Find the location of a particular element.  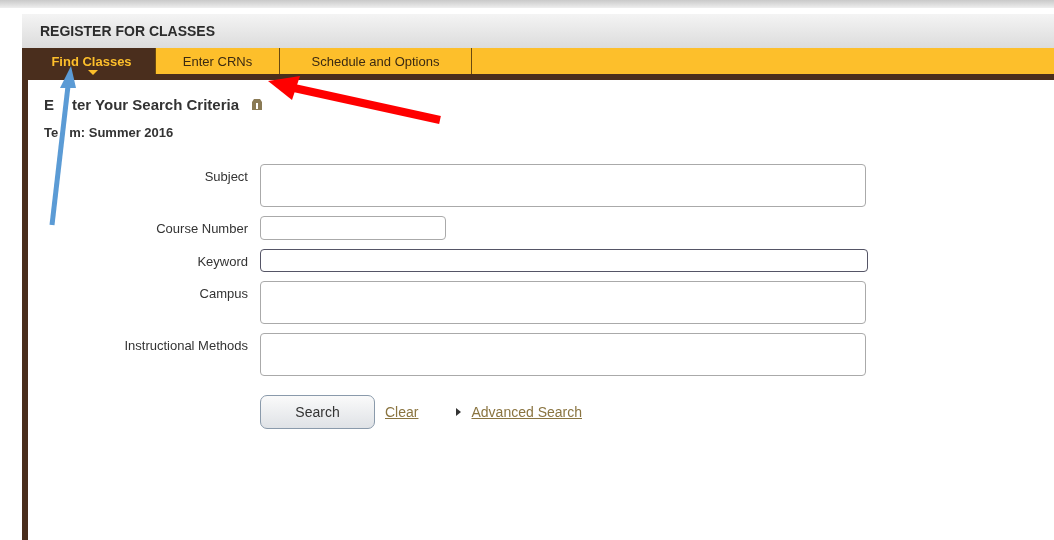

section-heading: ter Your Search Criteria is located at coordinates (156, 104).